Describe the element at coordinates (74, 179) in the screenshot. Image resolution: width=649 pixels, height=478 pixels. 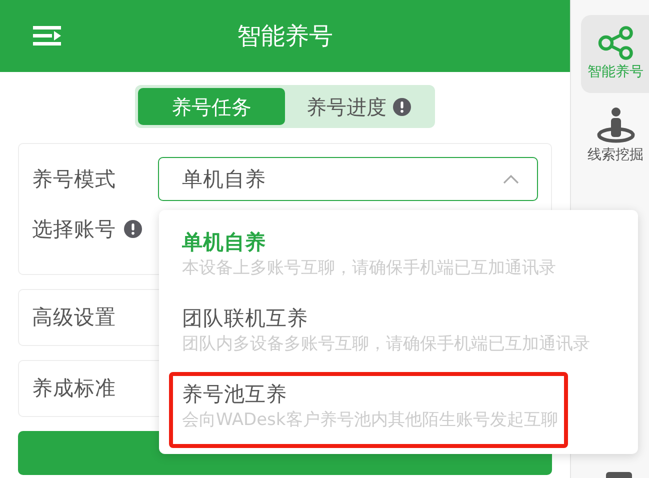
I see `field-label: 养号模式` at that location.